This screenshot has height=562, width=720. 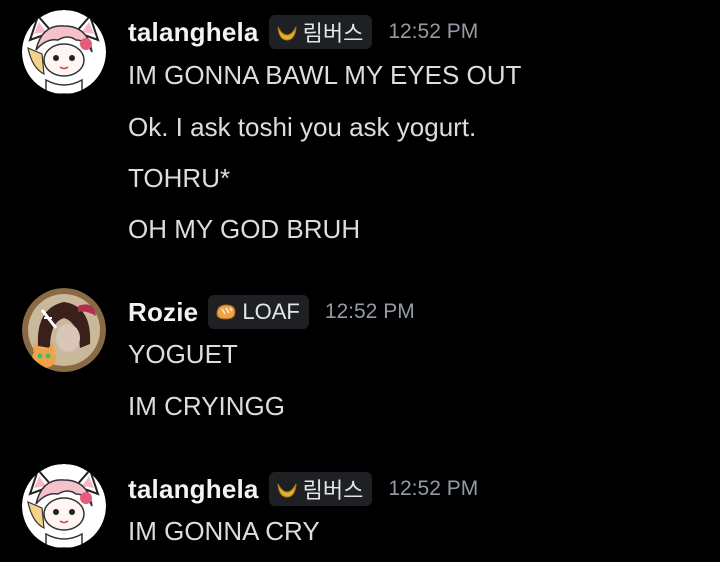 I want to click on dark-hair-girl-with-cat-avatar-image, so click(x=64, y=330).